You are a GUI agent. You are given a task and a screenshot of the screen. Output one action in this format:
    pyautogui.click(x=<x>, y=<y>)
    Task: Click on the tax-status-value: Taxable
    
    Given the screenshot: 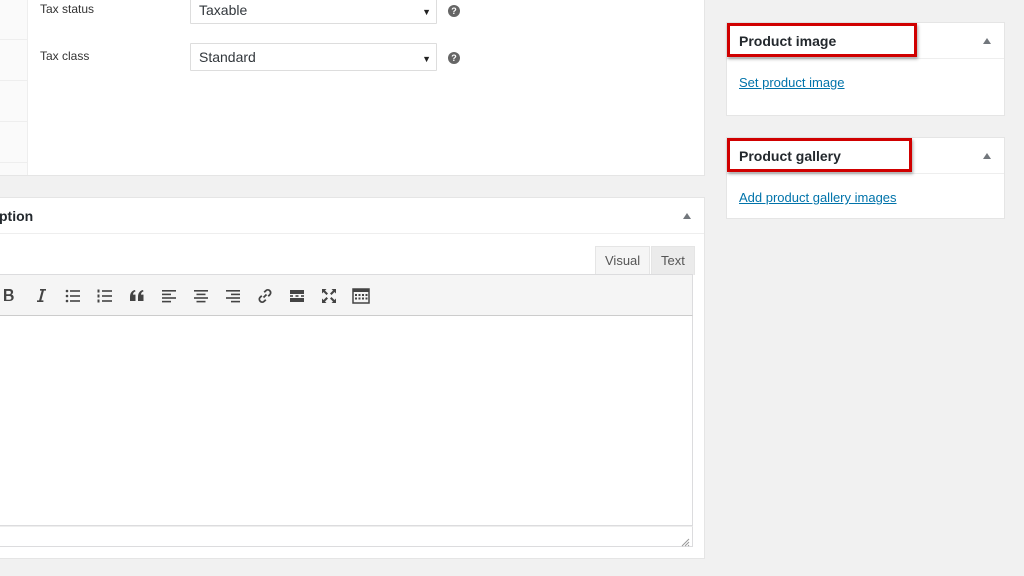 What is the action you would take?
    pyautogui.click(x=223, y=10)
    